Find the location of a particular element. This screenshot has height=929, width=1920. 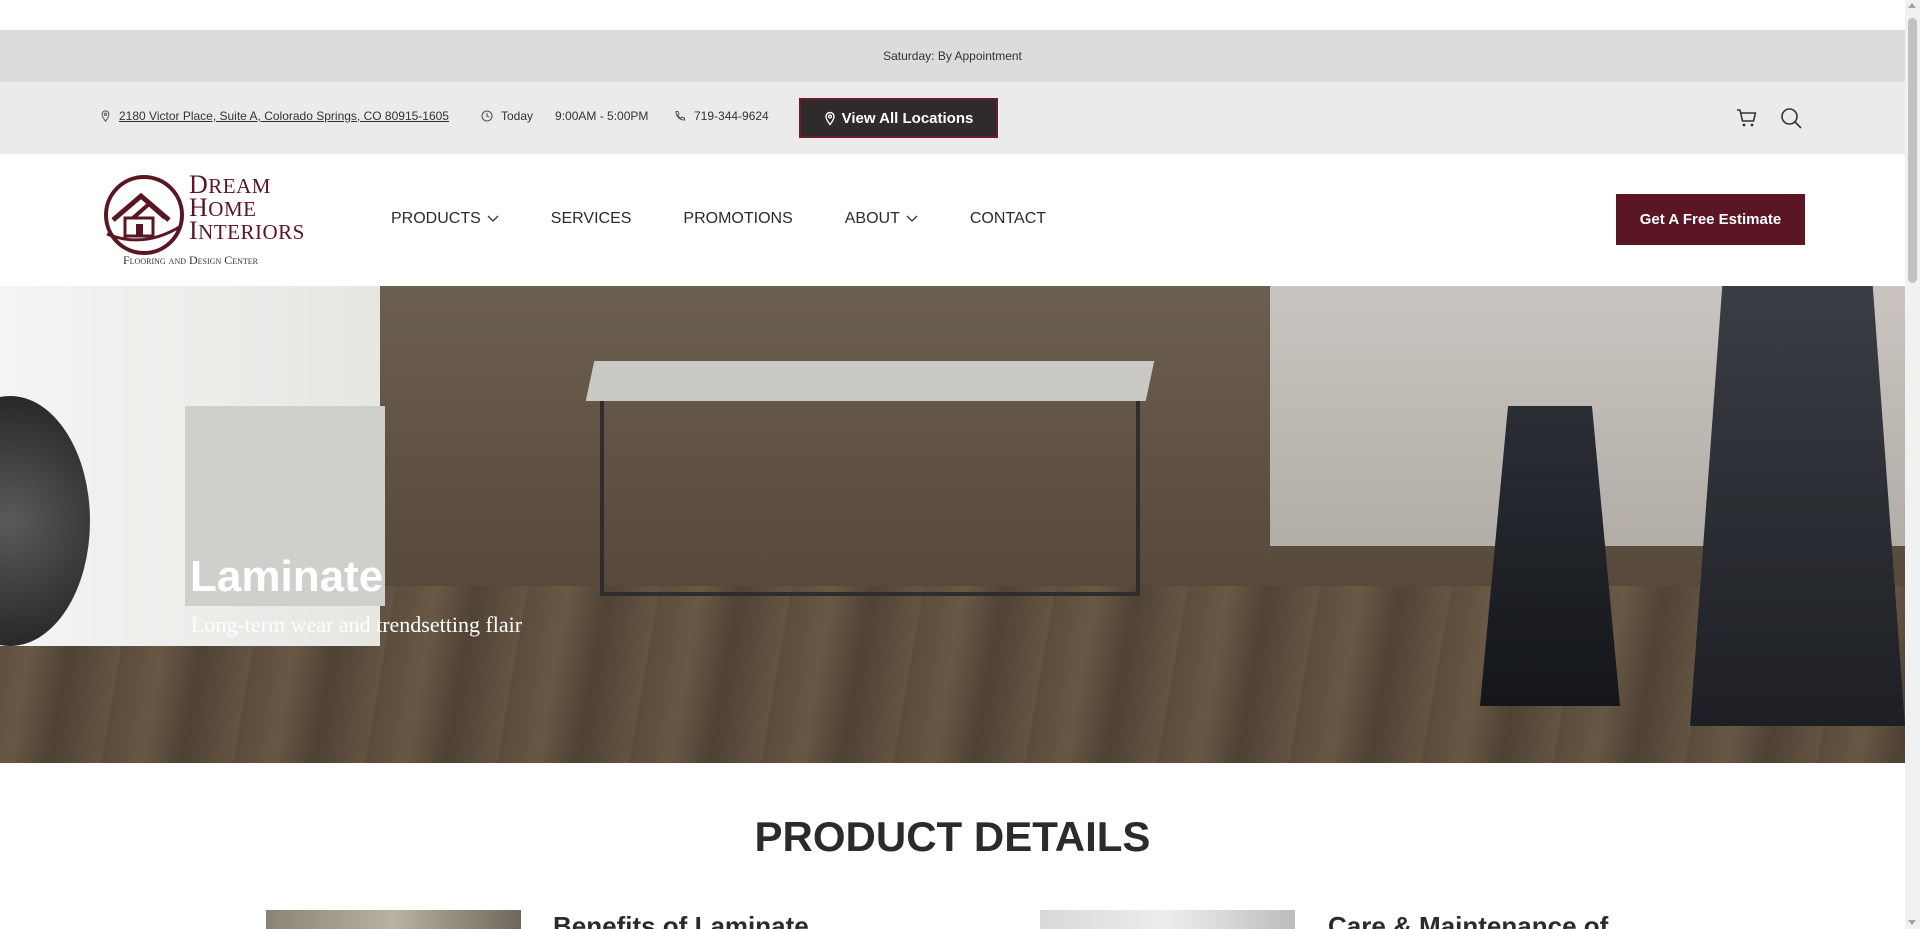

store-hours: Today 9:00AM - 5:00PM is located at coordinates (564, 116).